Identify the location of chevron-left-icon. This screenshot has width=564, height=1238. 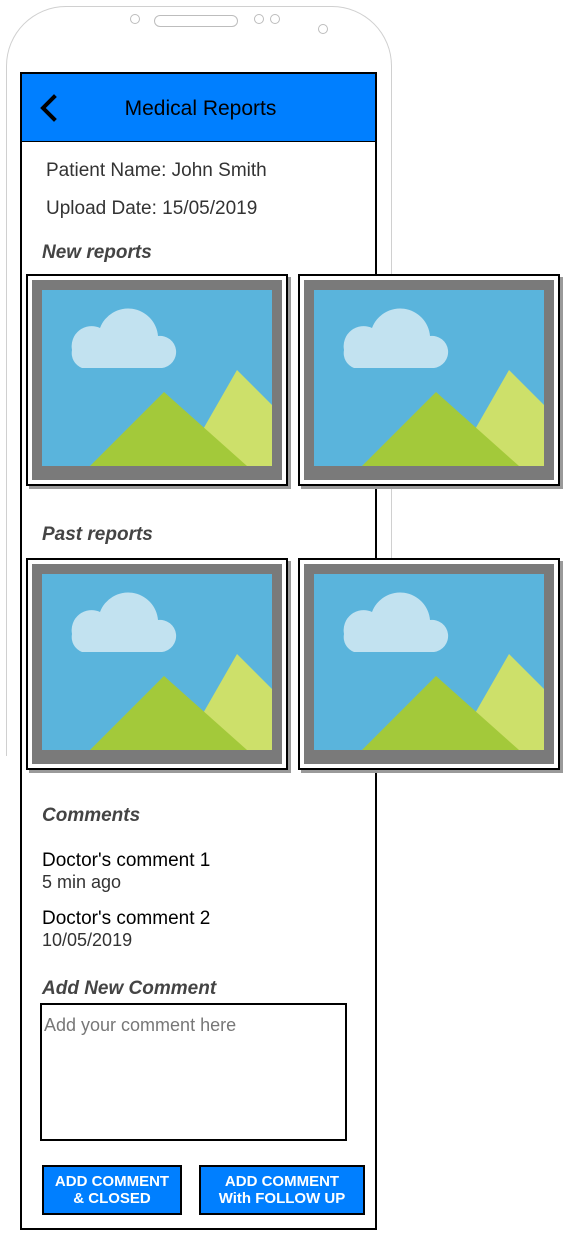
(48, 108).